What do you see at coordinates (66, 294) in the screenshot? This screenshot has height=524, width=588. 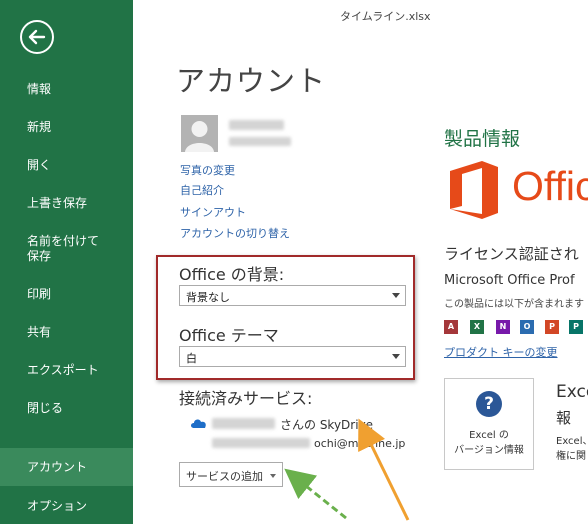 I see `nav-print: 印刷` at bounding box center [66, 294].